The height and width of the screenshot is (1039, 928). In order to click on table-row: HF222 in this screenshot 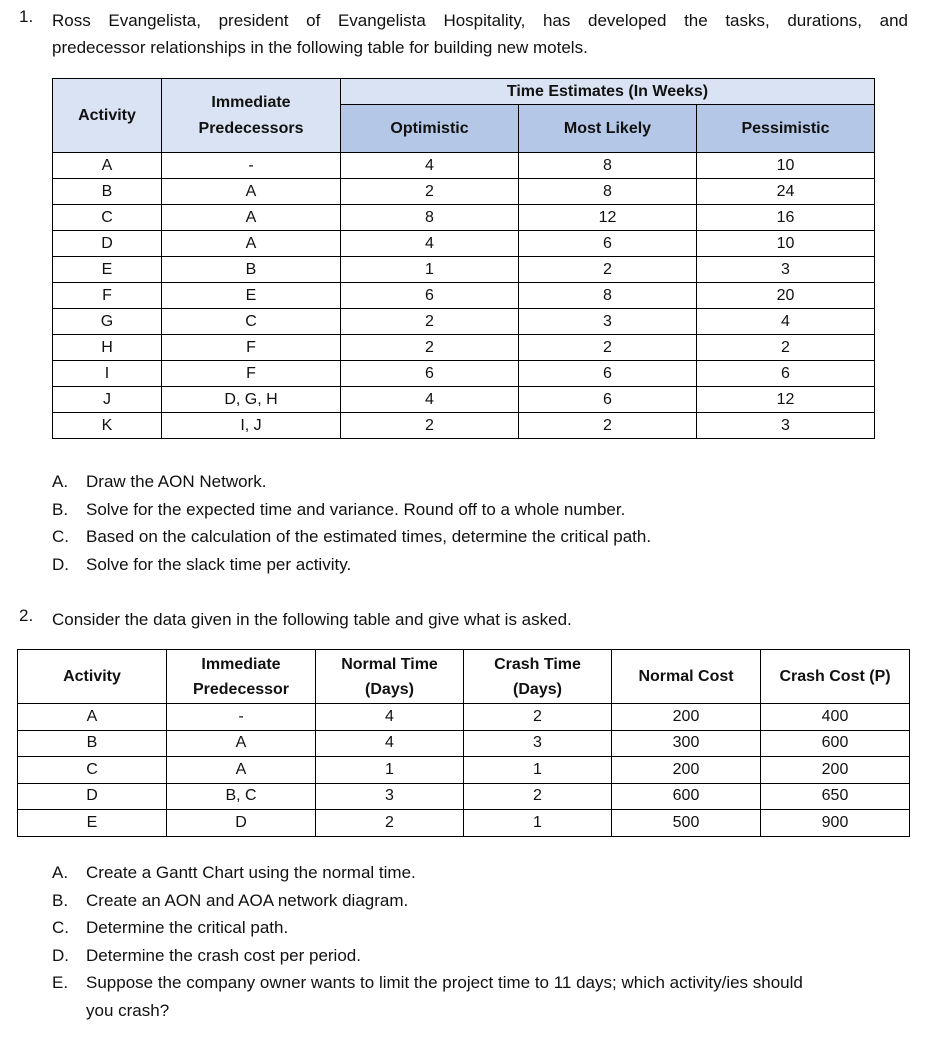, I will do `click(463, 347)`.